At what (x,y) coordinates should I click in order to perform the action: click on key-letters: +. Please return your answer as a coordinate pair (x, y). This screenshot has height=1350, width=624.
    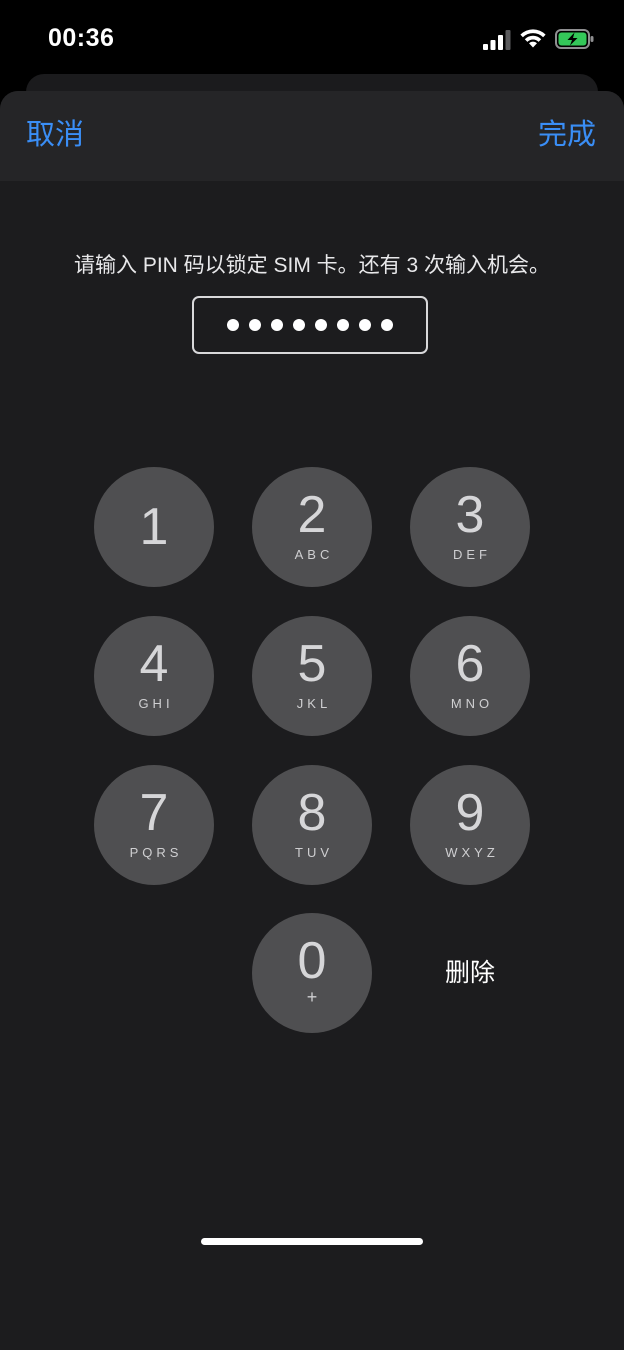
    Looking at the image, I should click on (312, 997).